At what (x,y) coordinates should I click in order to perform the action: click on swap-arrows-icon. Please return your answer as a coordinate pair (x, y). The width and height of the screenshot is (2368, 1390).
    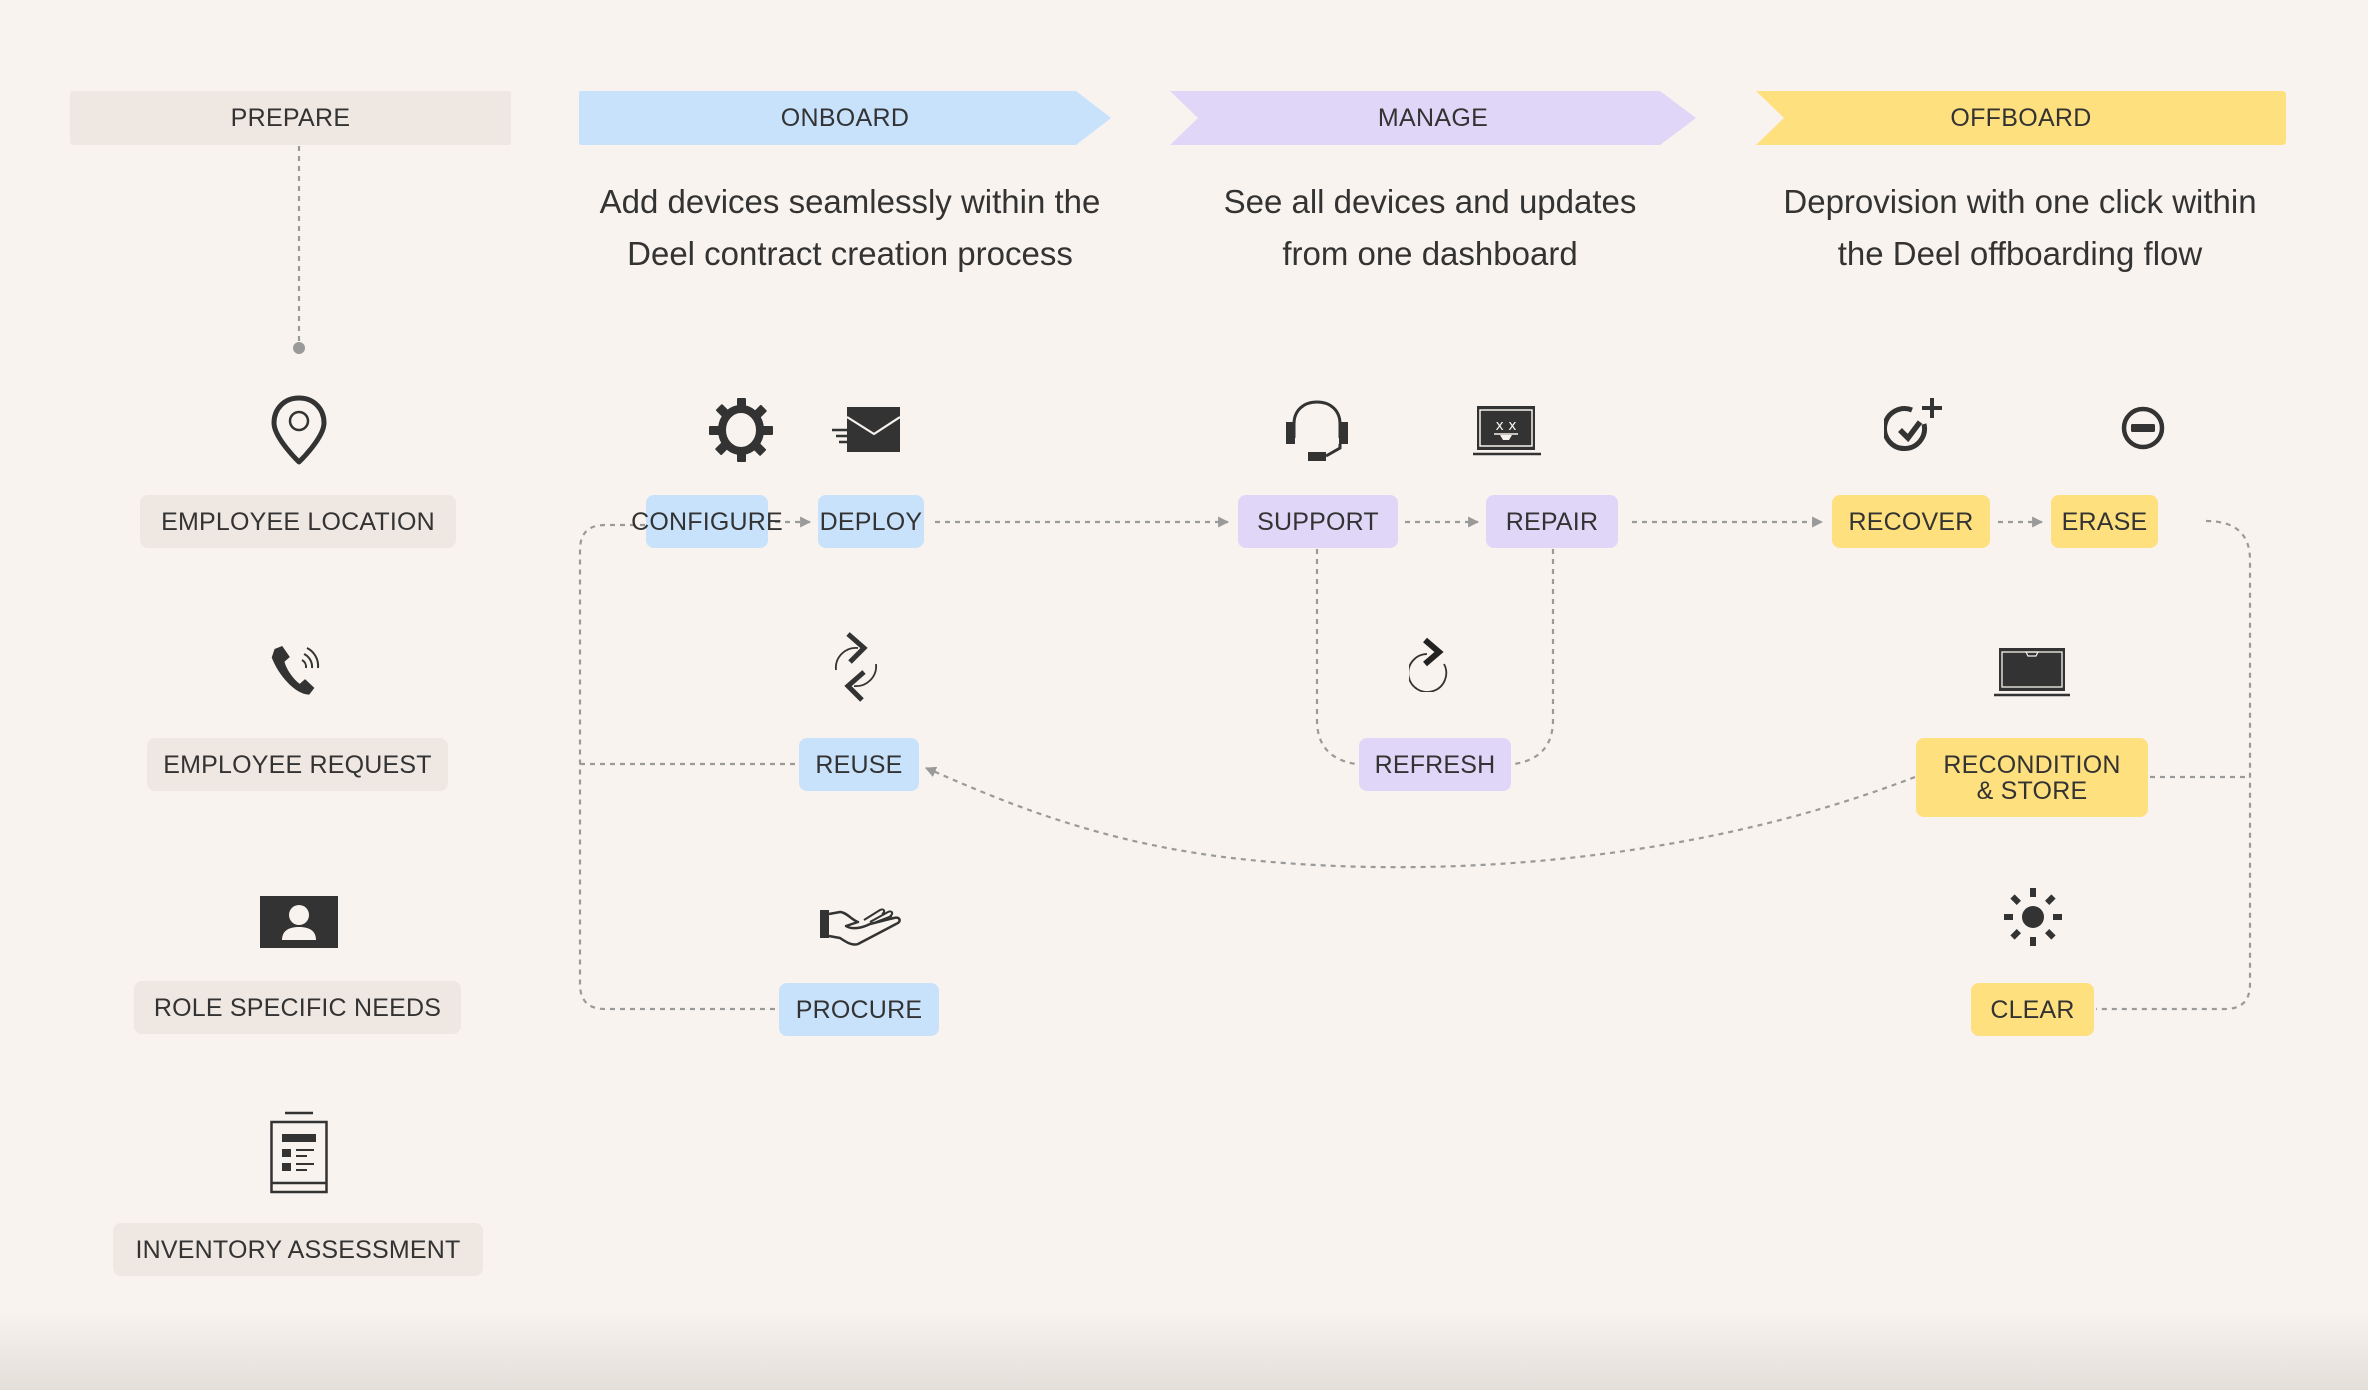
    Looking at the image, I should click on (856, 667).